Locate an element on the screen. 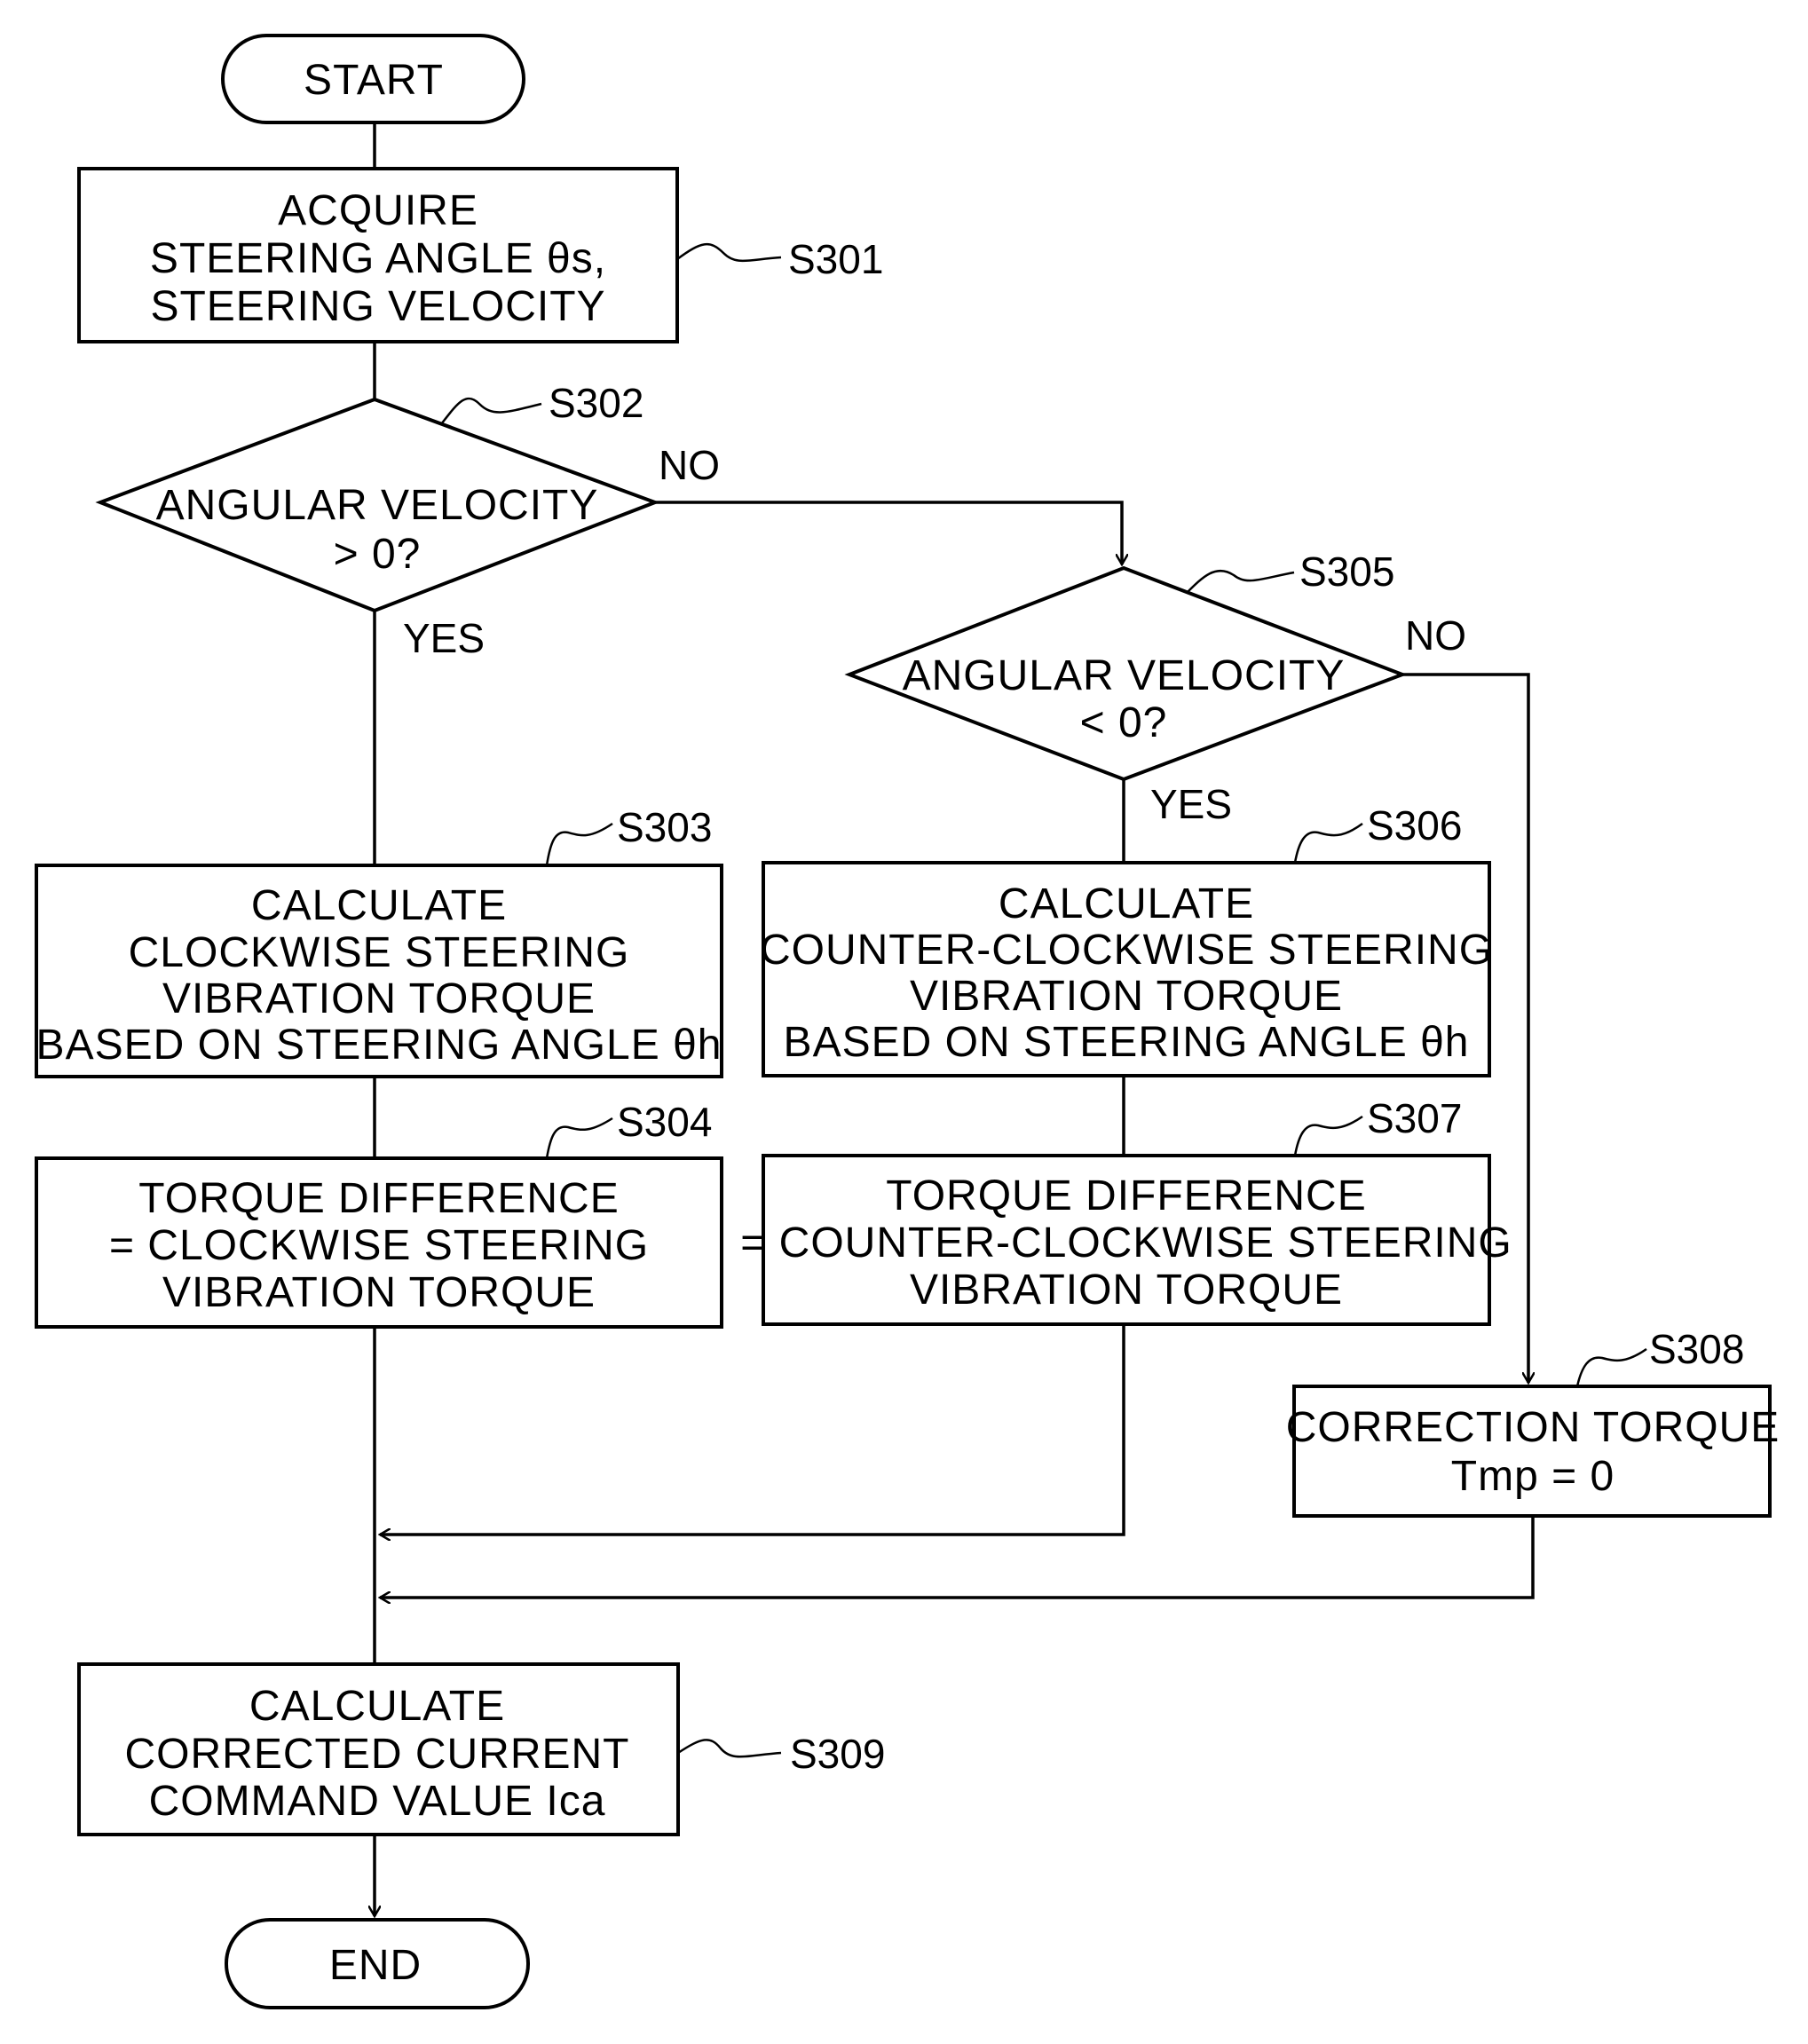 This screenshot has height=2044, width=1808. s305-line-1: ANGULAR VELOCITY is located at coordinates (1124, 675).